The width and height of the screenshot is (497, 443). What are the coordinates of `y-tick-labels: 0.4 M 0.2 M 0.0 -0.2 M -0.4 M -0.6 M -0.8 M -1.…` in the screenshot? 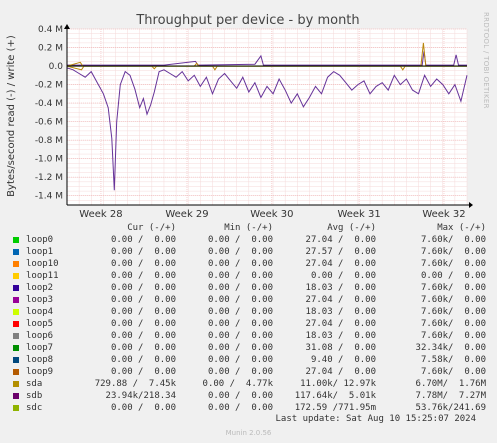 It's located at (49, 113).